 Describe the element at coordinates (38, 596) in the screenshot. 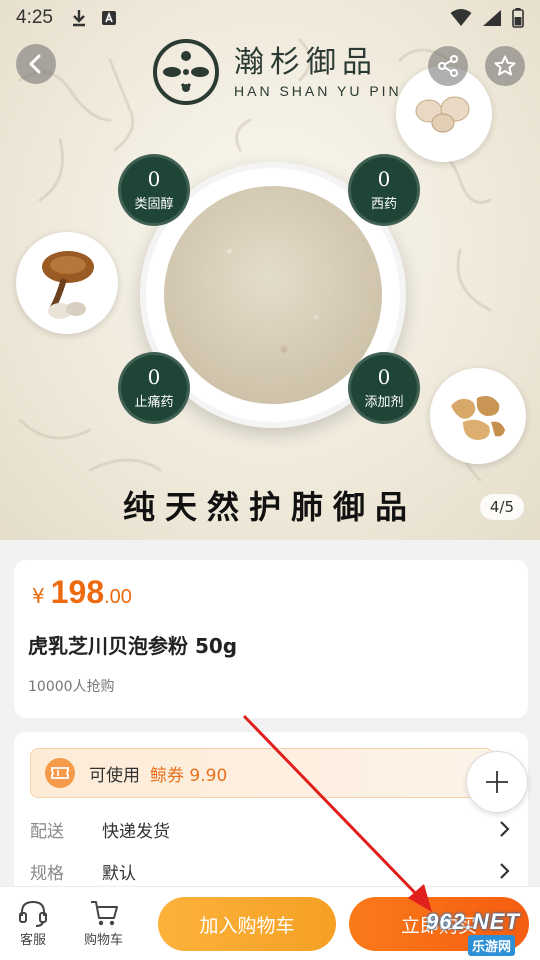

I see `currency-symbol: ¥` at that location.